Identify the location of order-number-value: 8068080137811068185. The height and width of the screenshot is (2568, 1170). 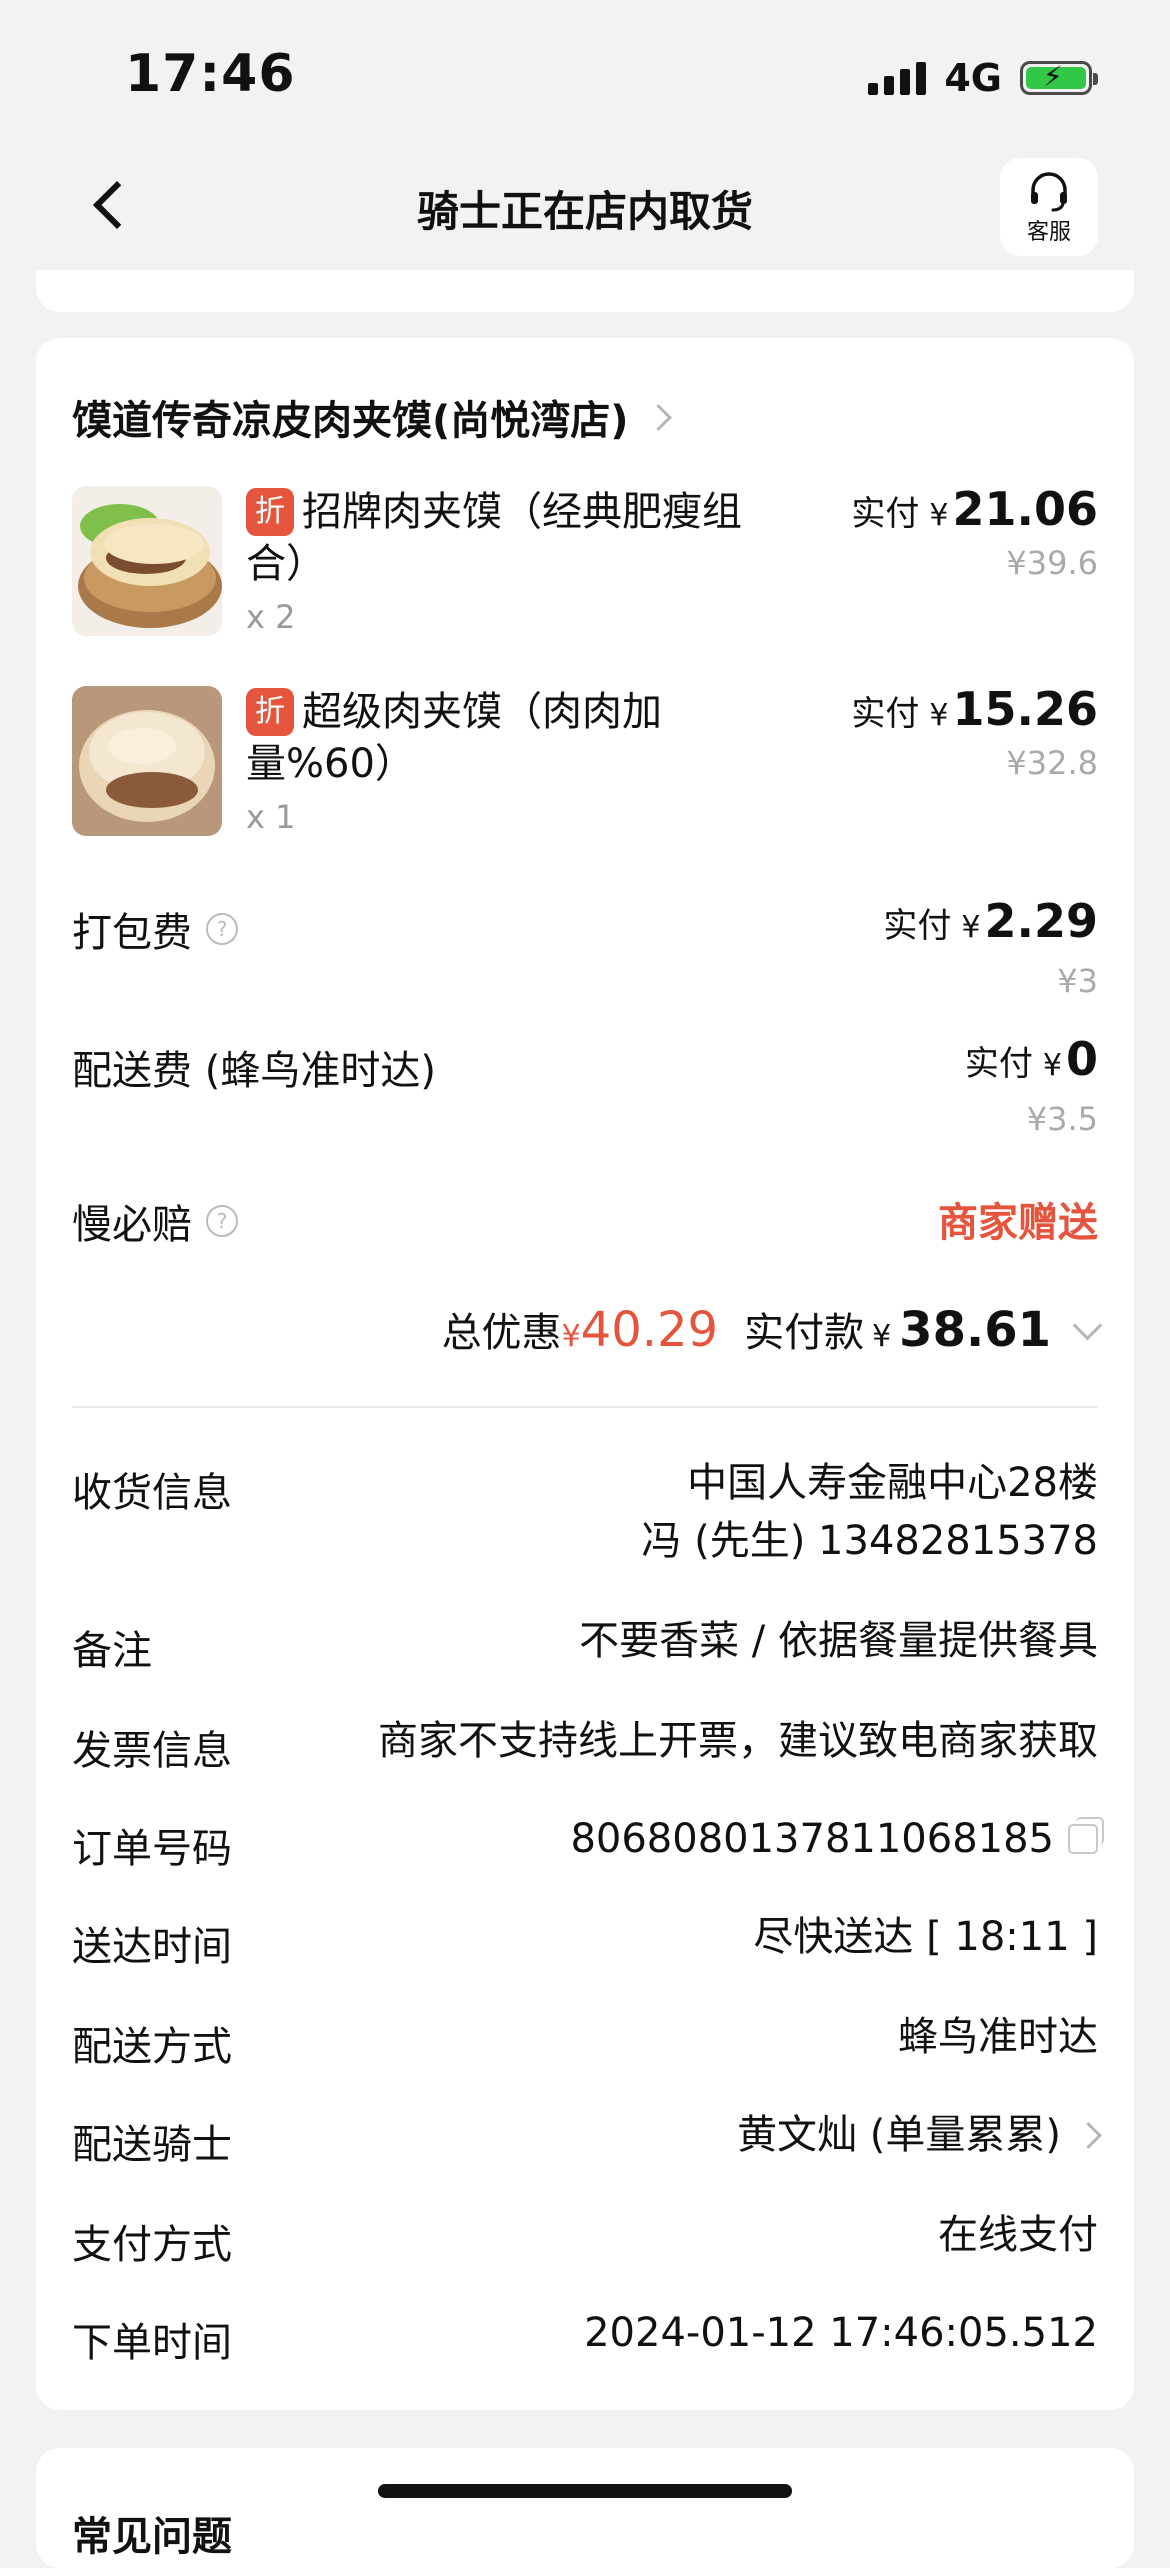
(837, 1839).